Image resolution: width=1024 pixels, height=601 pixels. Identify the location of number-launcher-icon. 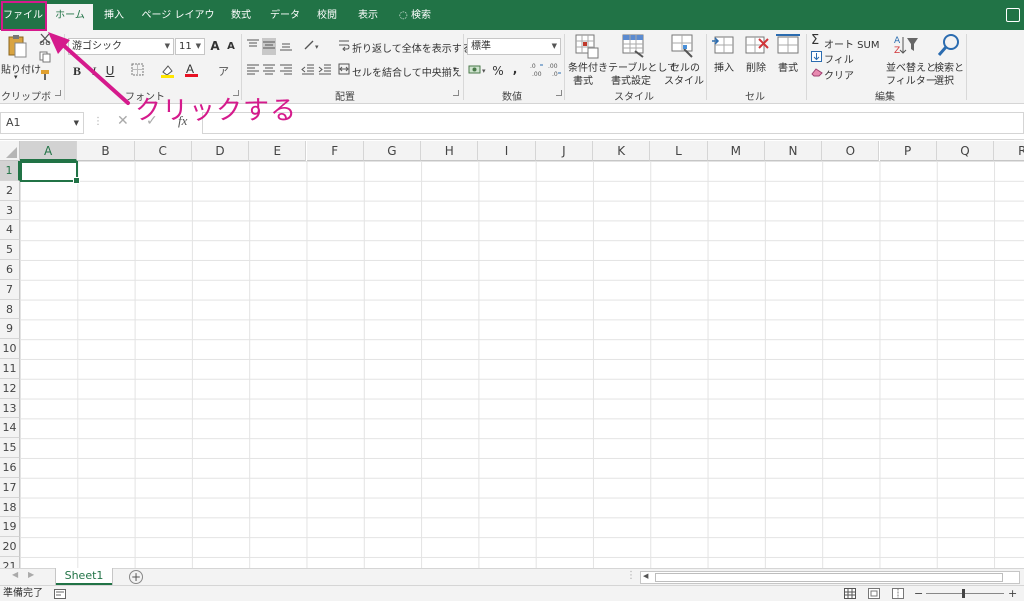
(559, 93).